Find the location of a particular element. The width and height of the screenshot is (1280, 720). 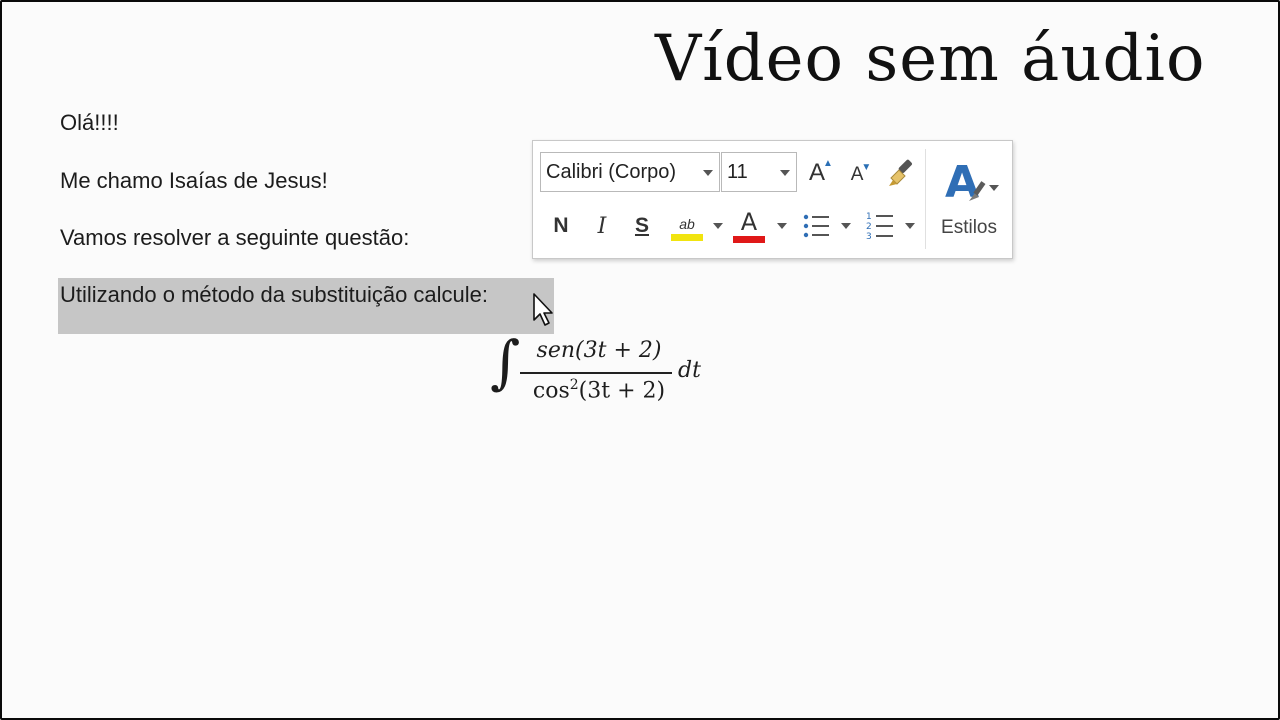

integral-sign: ∫ is located at coordinates (505, 362).